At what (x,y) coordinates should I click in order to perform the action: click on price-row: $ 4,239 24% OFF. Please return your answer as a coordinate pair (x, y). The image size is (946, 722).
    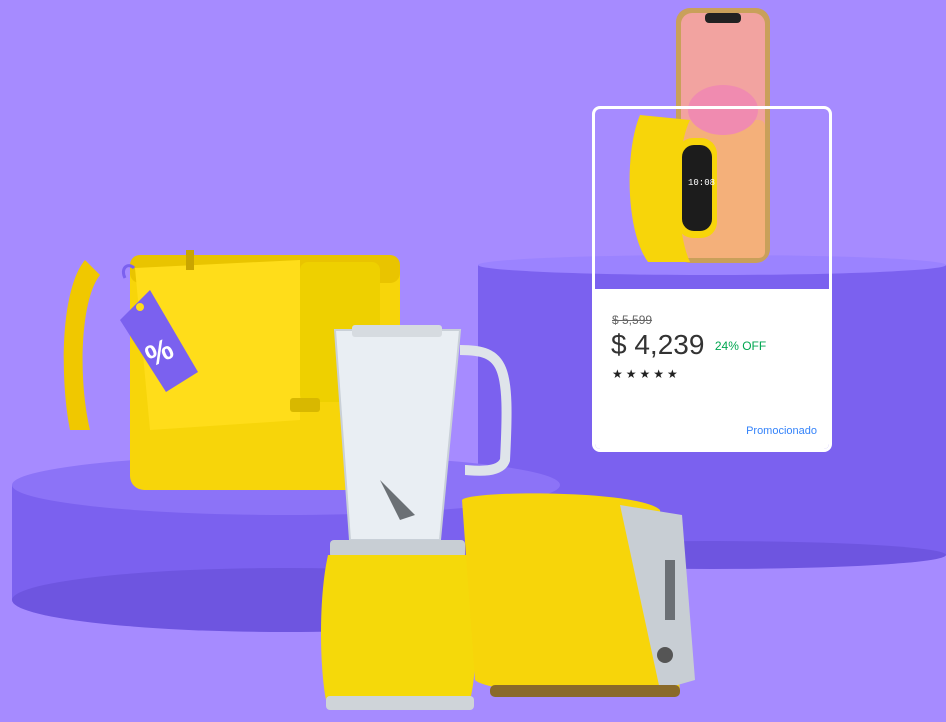
    Looking at the image, I should click on (688, 345).